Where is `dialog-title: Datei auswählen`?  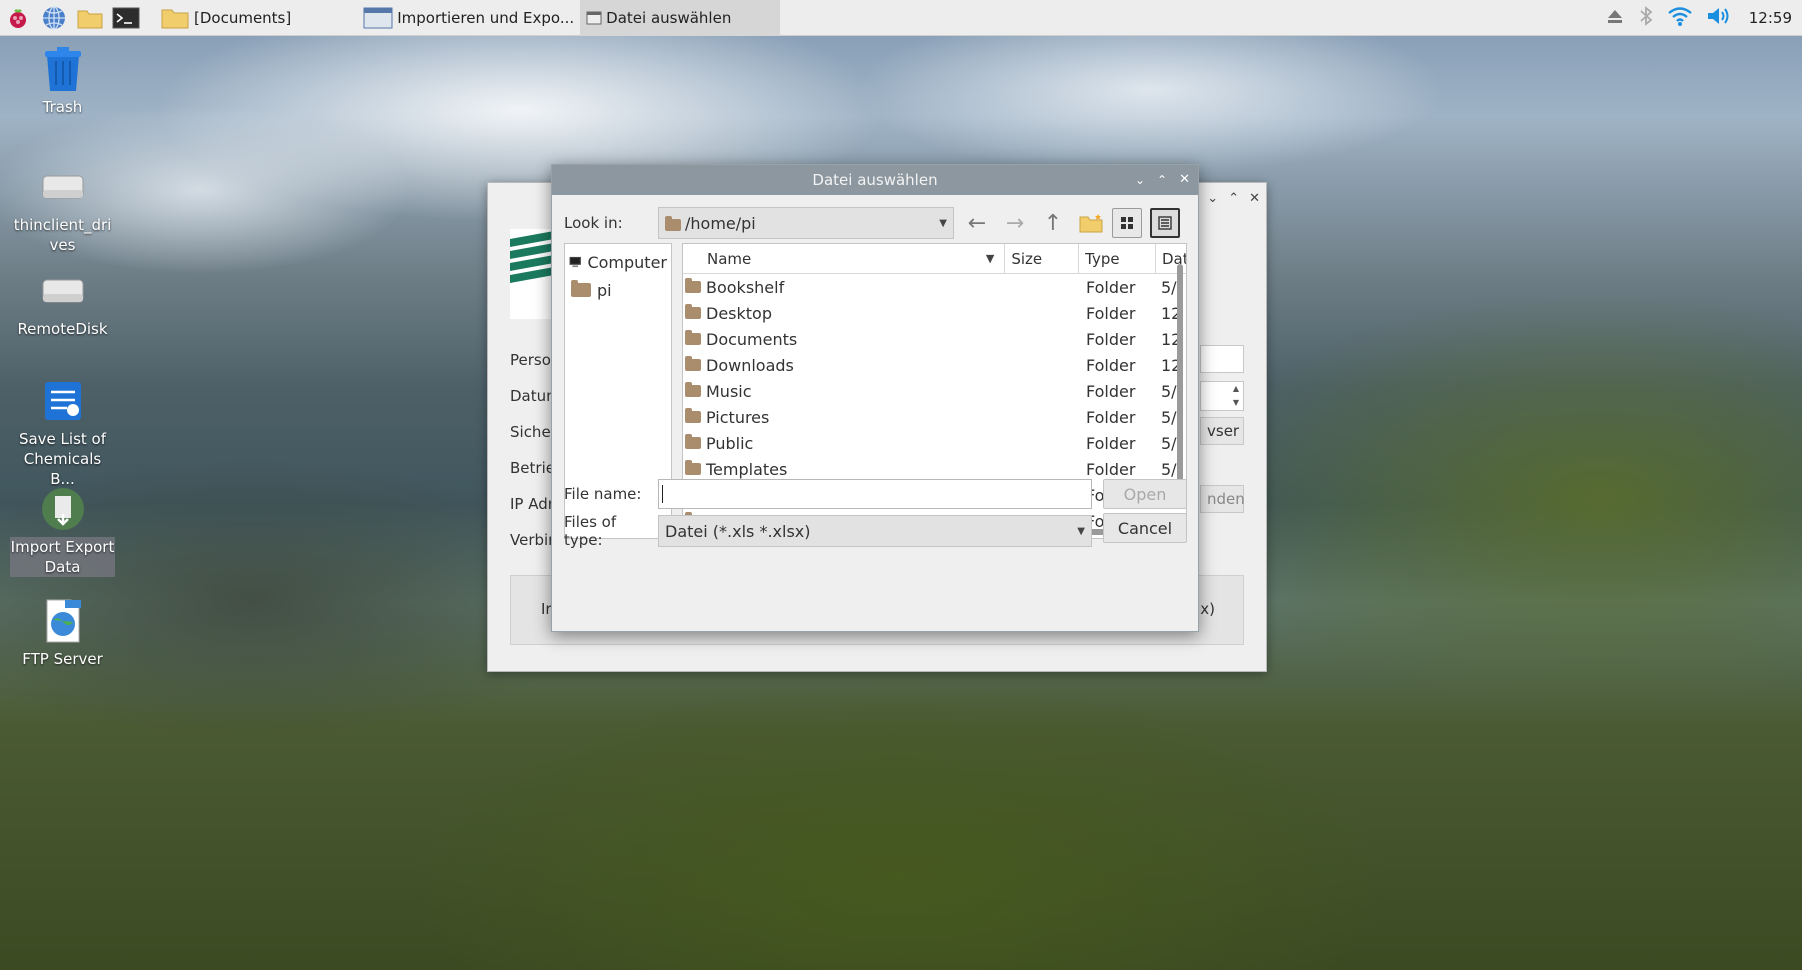 dialog-title: Datei auswählen is located at coordinates (875, 180).